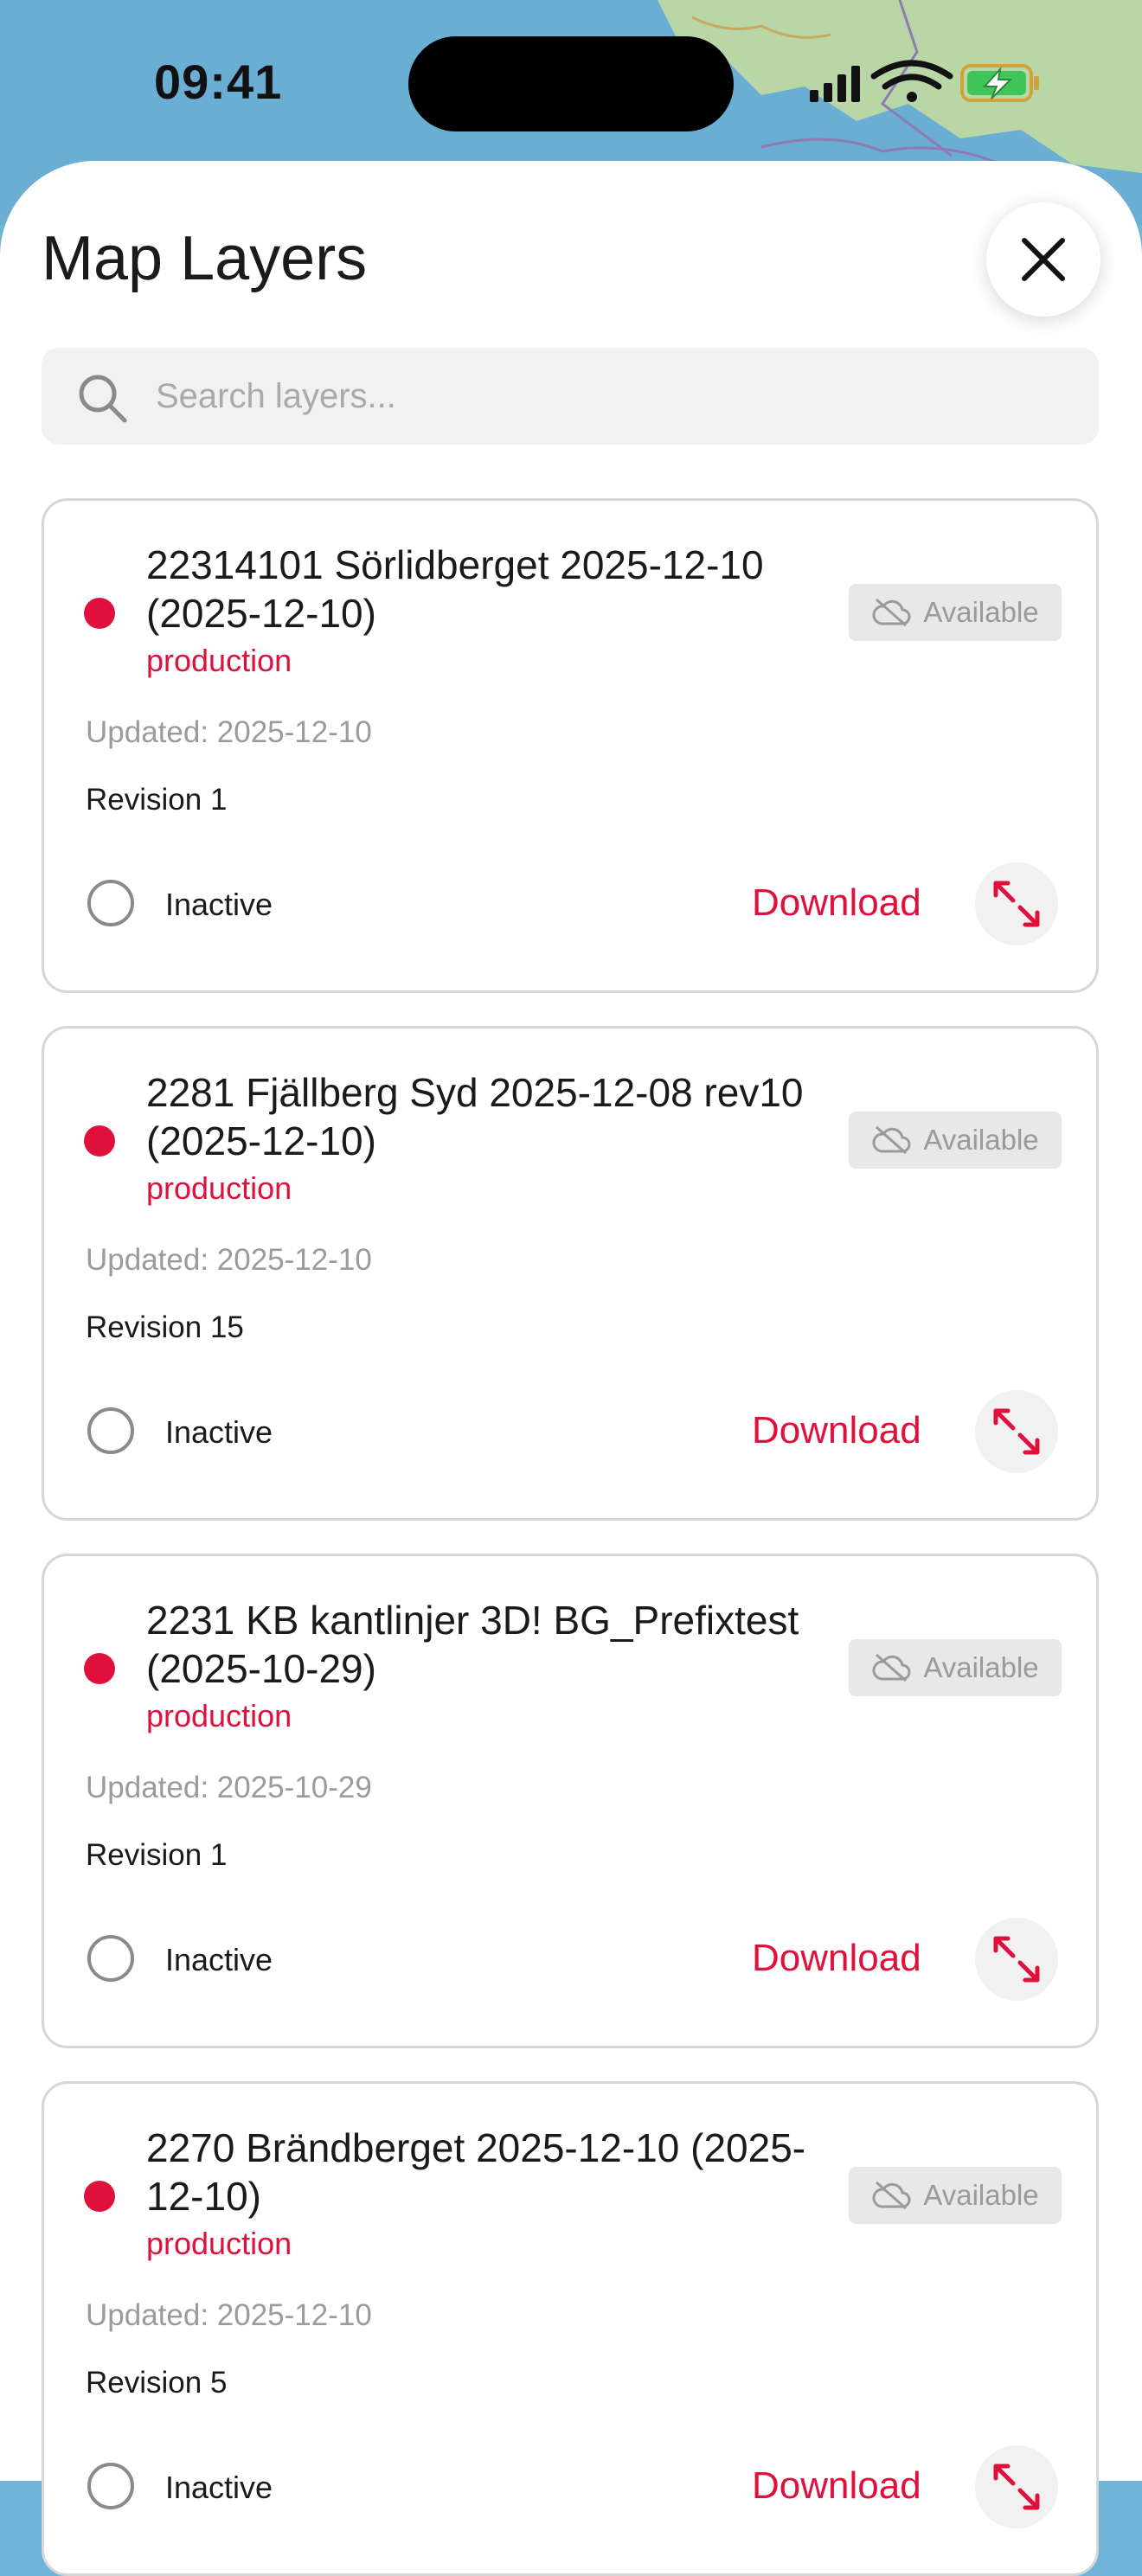 This screenshot has height=2576, width=1142. I want to click on status-bar: 09:41, so click(571, 82).